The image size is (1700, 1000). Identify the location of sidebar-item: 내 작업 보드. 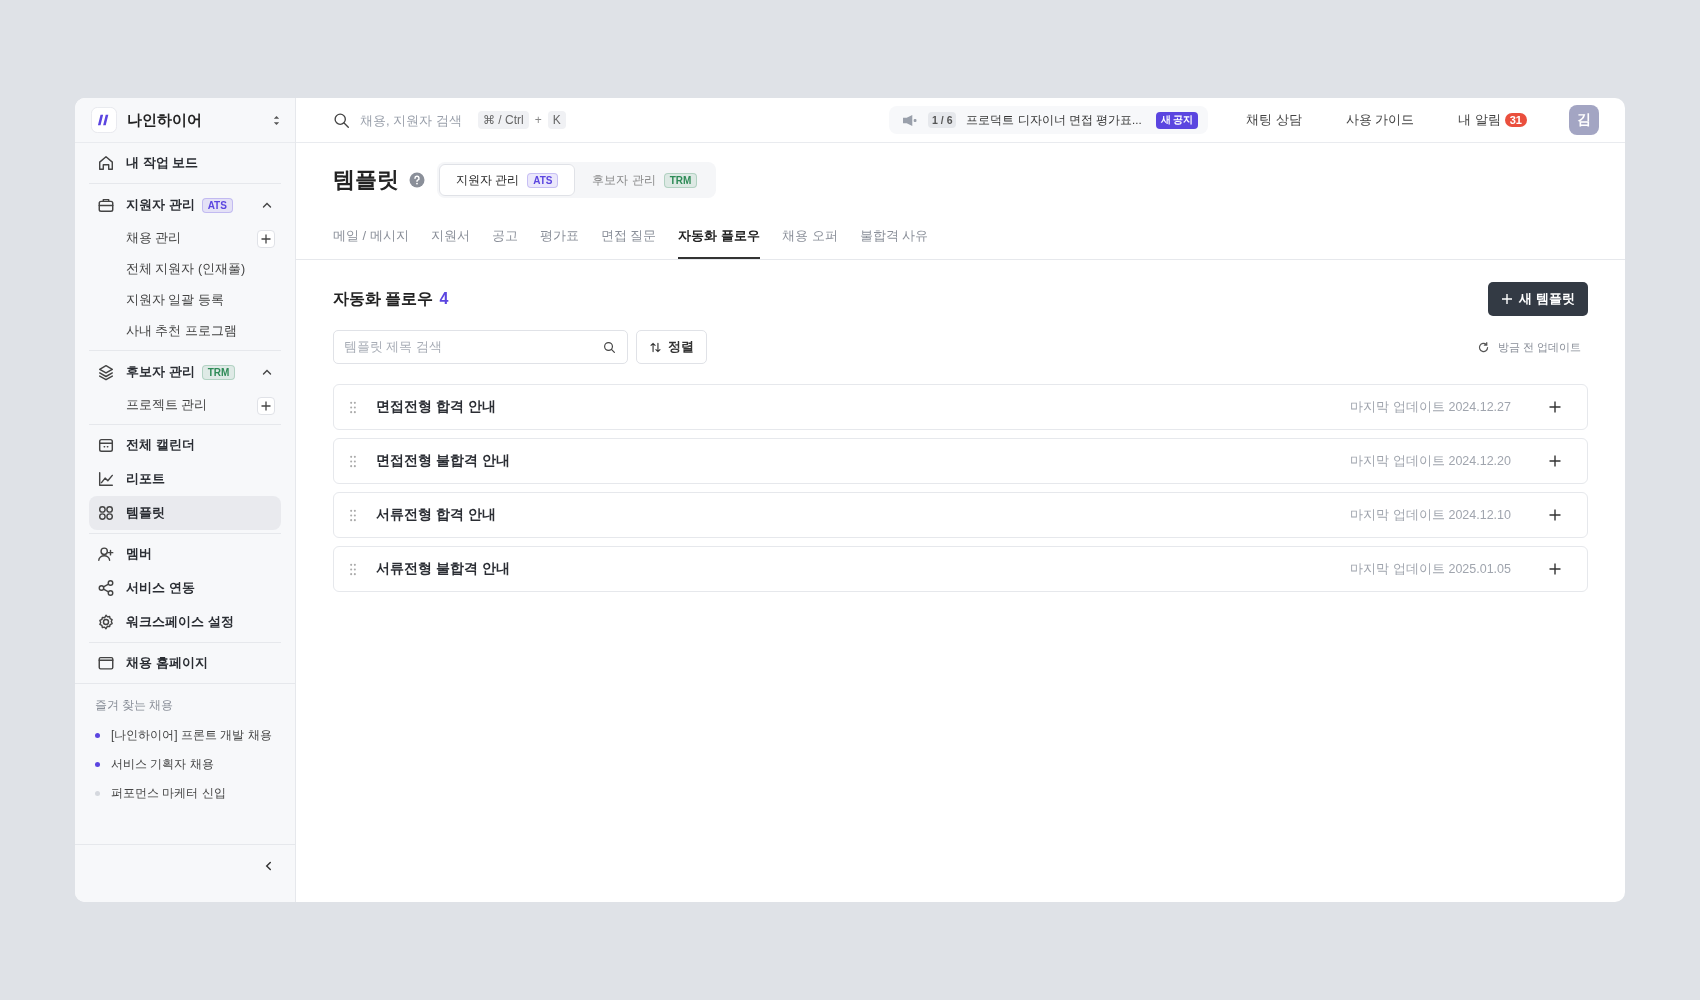
(185, 163).